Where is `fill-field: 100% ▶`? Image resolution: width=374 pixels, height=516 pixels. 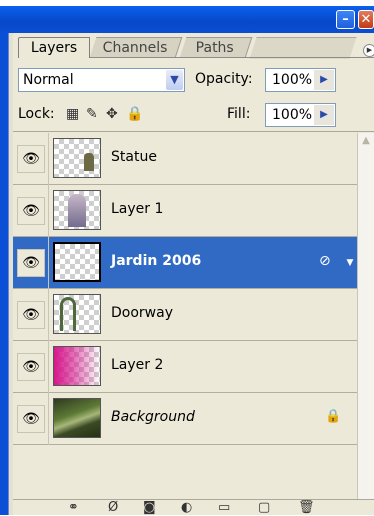 fill-field: 100% ▶ is located at coordinates (300, 115).